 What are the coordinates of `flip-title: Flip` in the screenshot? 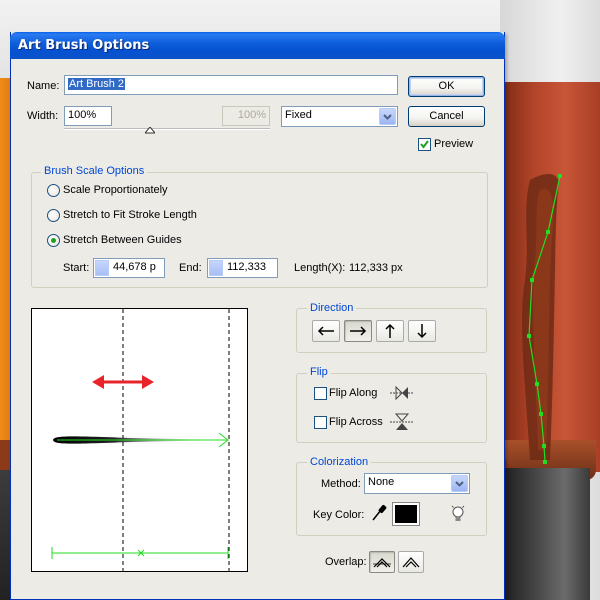 It's located at (319, 372).